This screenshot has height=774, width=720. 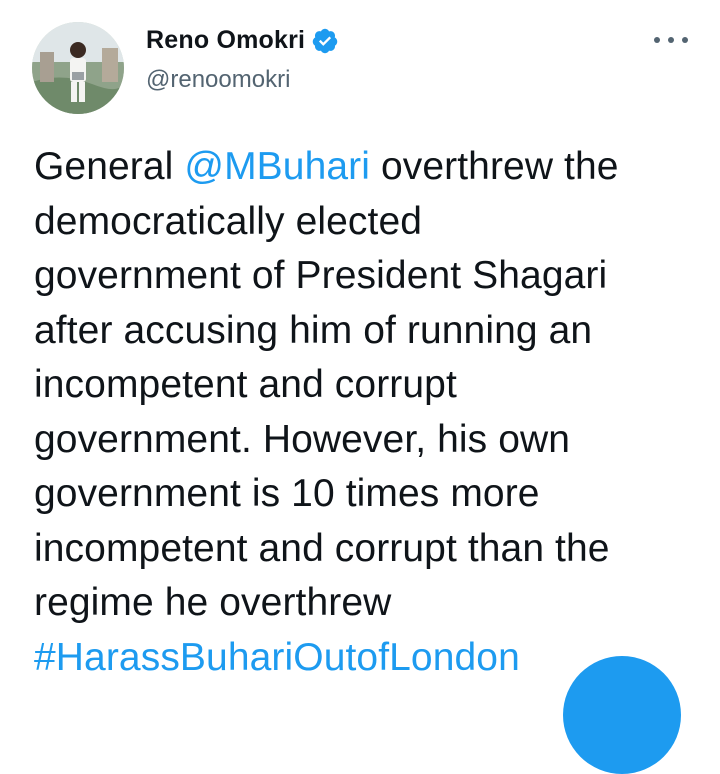 I want to click on tweet-text-segment: overthrew the, so click(x=494, y=166).